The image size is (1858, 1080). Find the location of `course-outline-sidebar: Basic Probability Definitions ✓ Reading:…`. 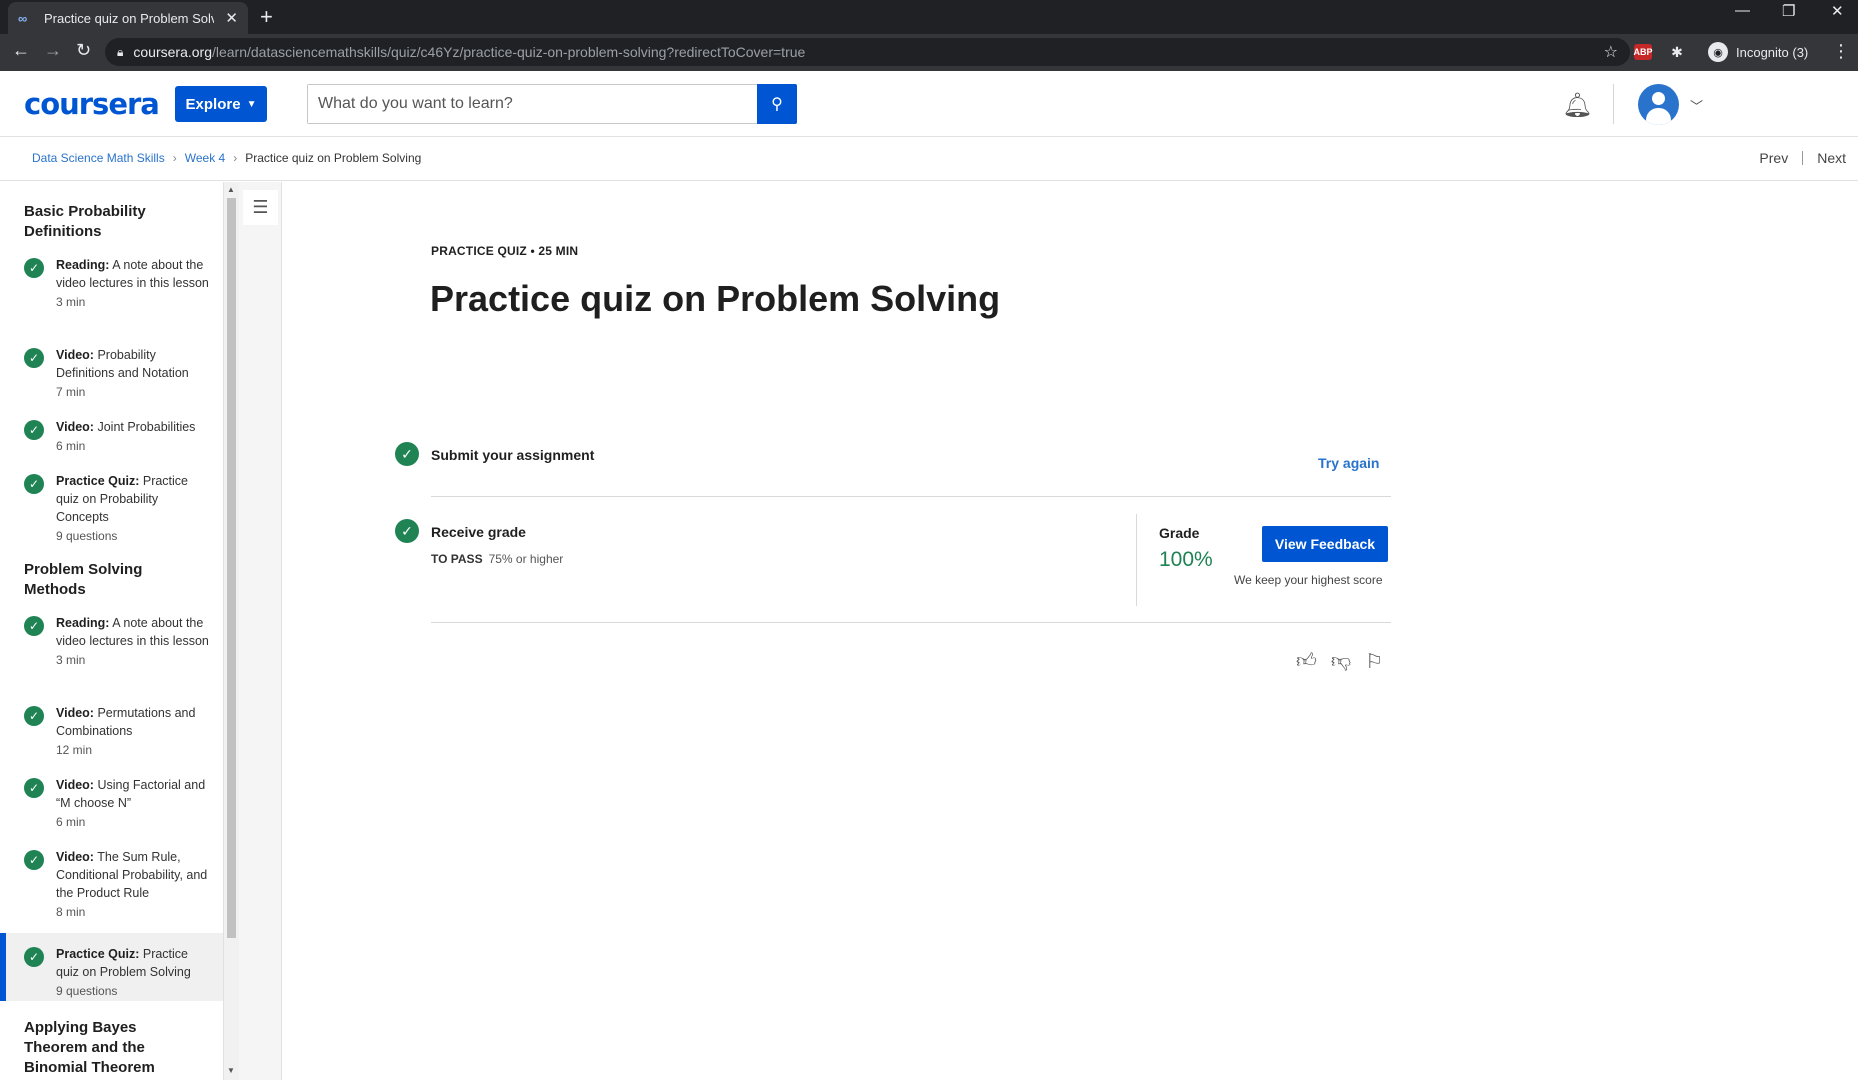

course-outline-sidebar: Basic Probability Definitions ✓ Reading:… is located at coordinates (112, 631).